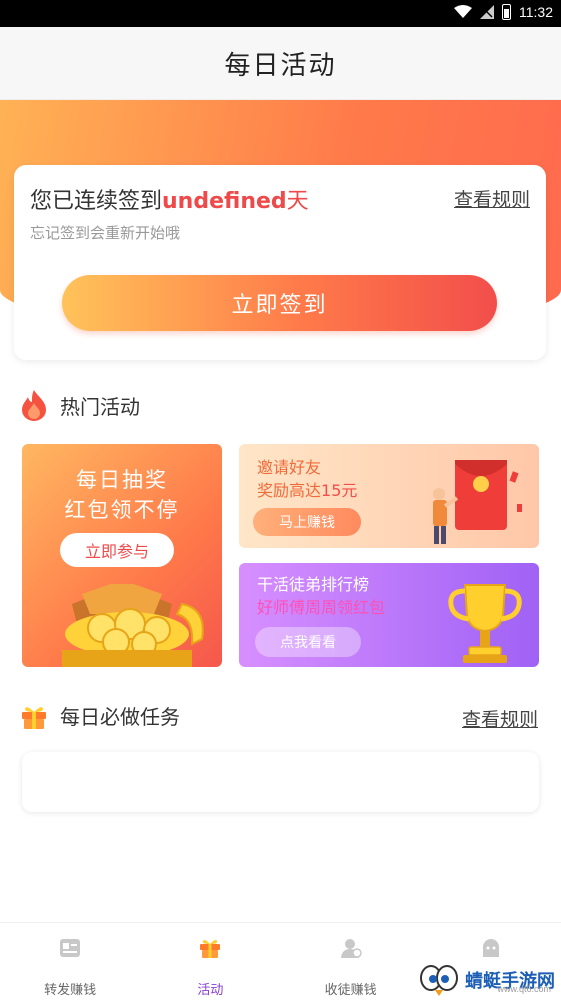 This screenshot has height=1002, width=561. Describe the element at coordinates (280, 13) in the screenshot. I see `status-bar: 11:32` at that location.